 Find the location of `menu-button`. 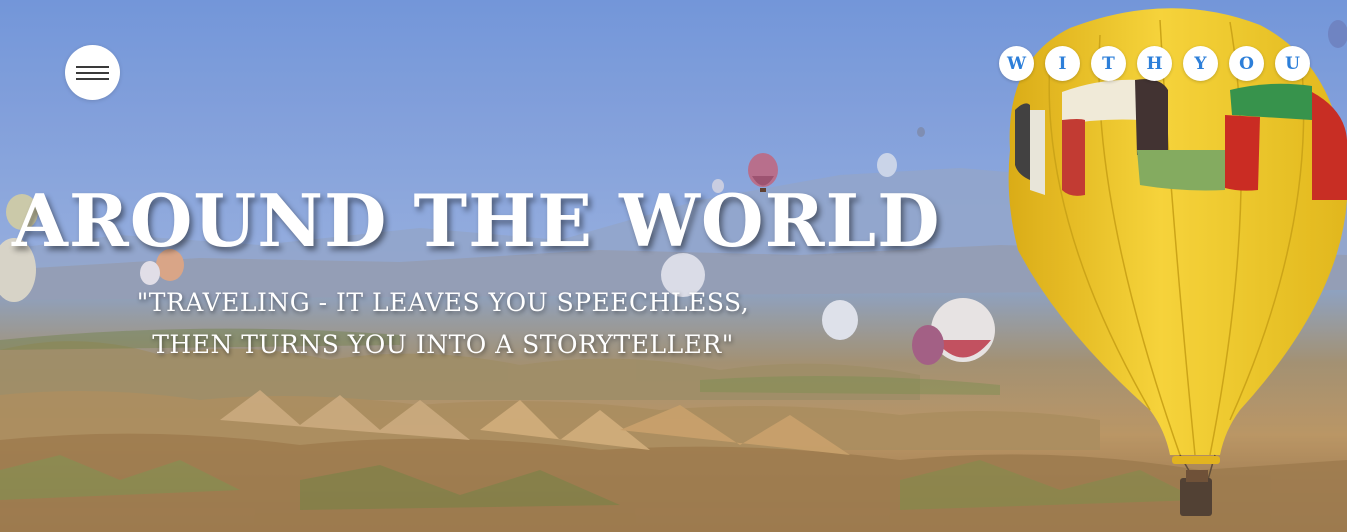

menu-button is located at coordinates (92, 72).